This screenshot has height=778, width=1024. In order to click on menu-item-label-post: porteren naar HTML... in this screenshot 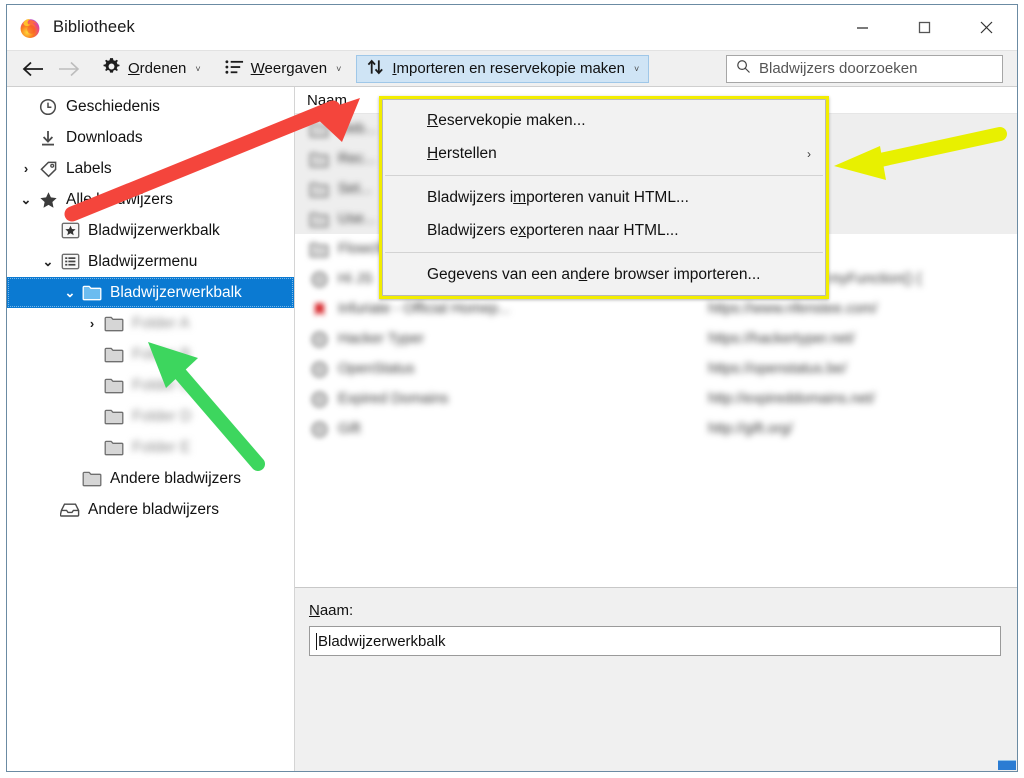, I will do `click(602, 230)`.